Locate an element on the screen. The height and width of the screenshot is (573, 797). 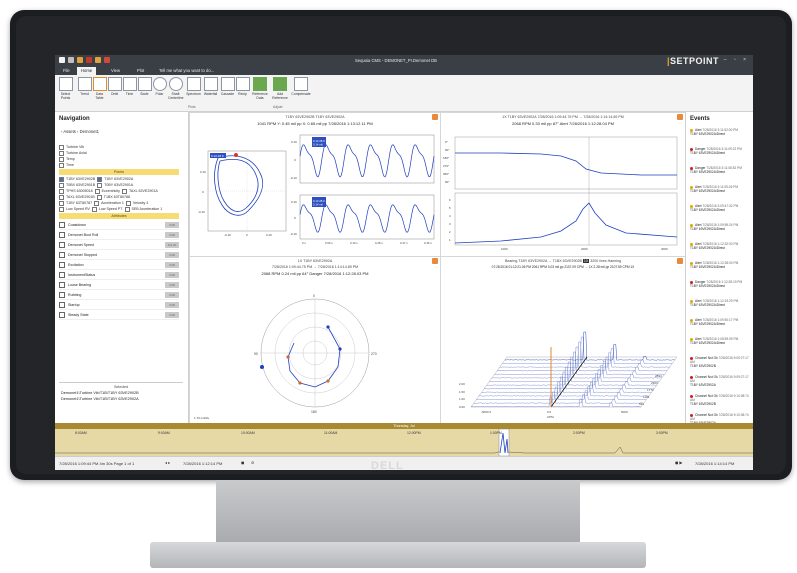
orbit-button: Orbit is located at coordinates (114, 86).